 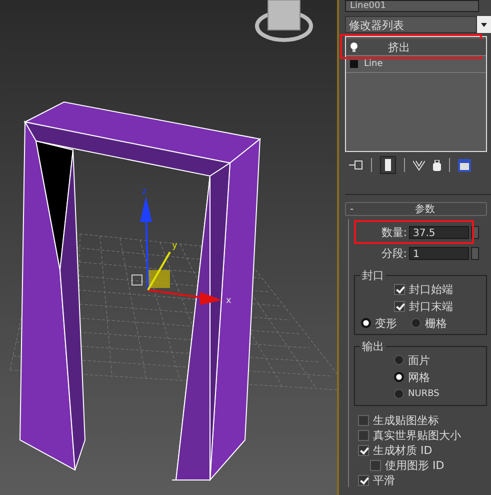 What do you see at coordinates (355, 209) in the screenshot?
I see `collapse-toggle: -` at bounding box center [355, 209].